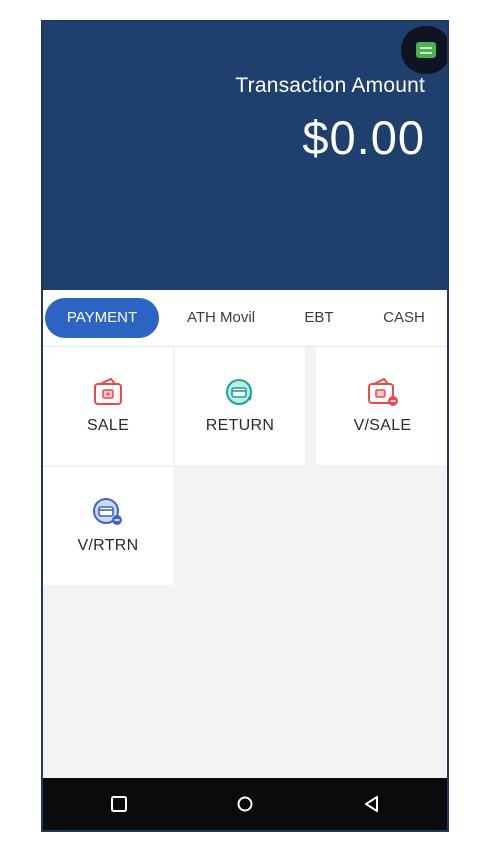 Image resolution: width=500 pixels, height=853 pixels. I want to click on return-label: RETURN, so click(240, 425).